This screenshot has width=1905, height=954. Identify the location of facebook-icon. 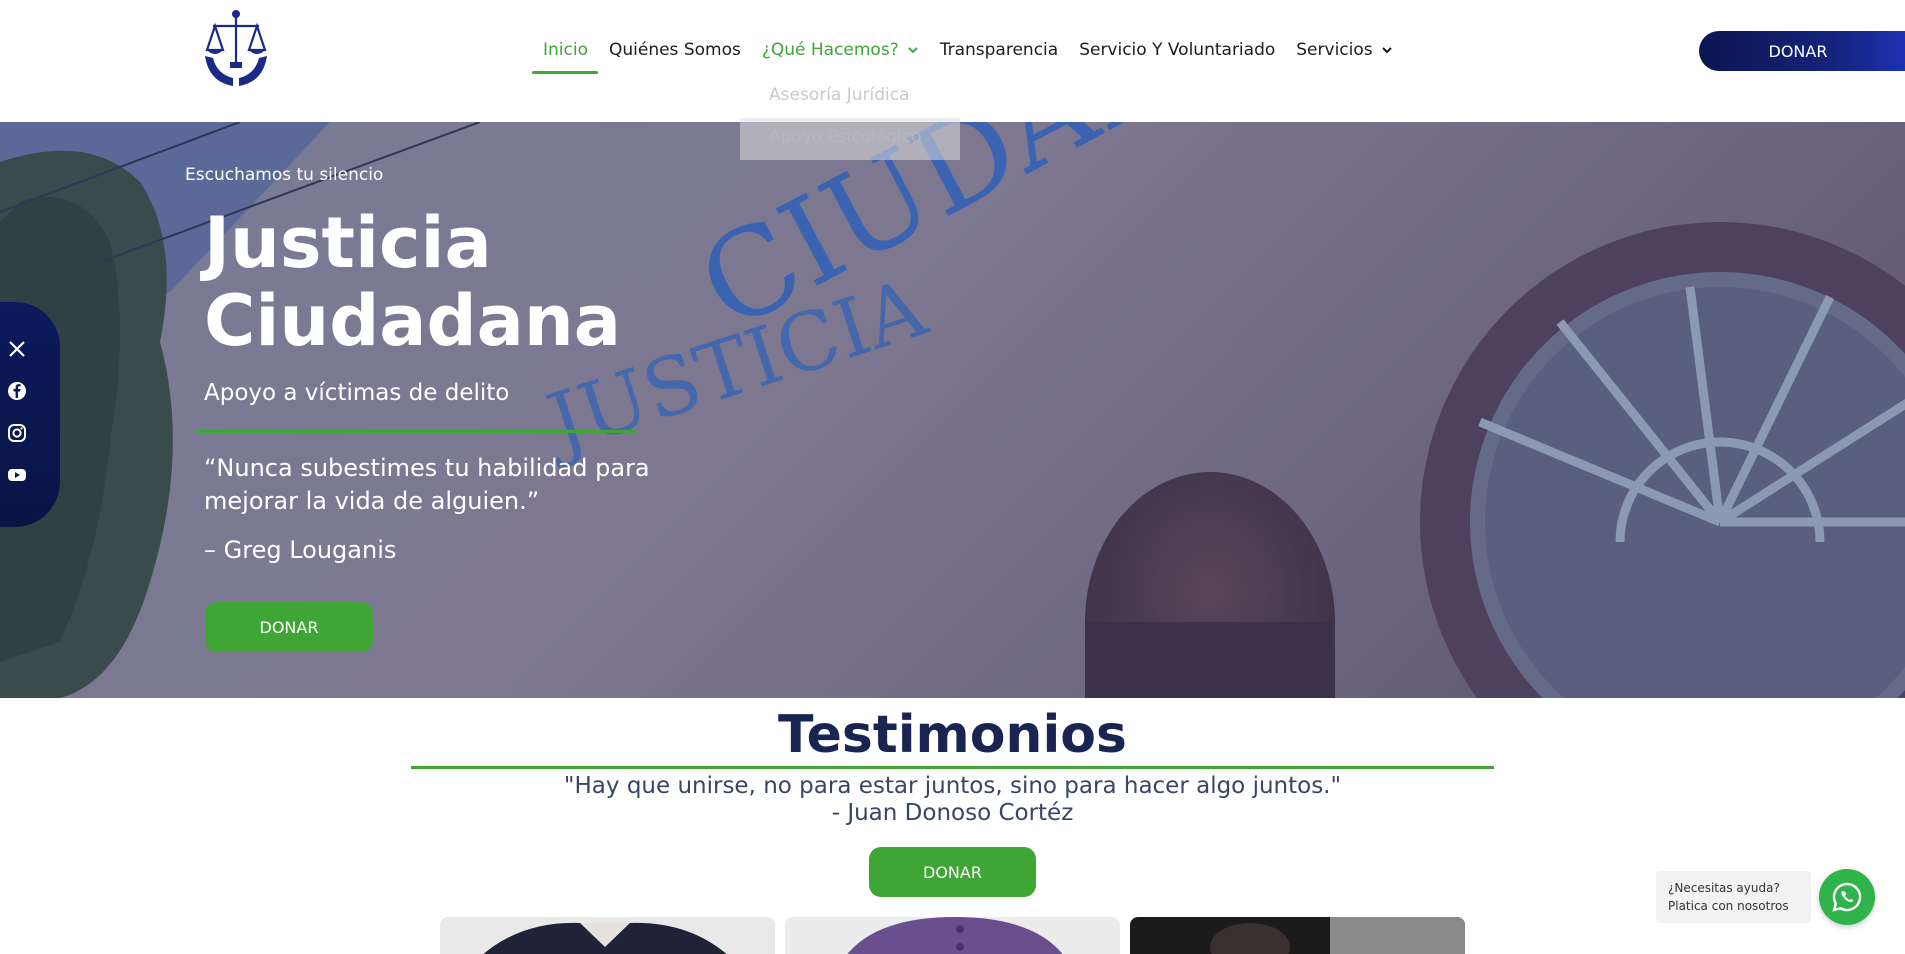
(17, 391).